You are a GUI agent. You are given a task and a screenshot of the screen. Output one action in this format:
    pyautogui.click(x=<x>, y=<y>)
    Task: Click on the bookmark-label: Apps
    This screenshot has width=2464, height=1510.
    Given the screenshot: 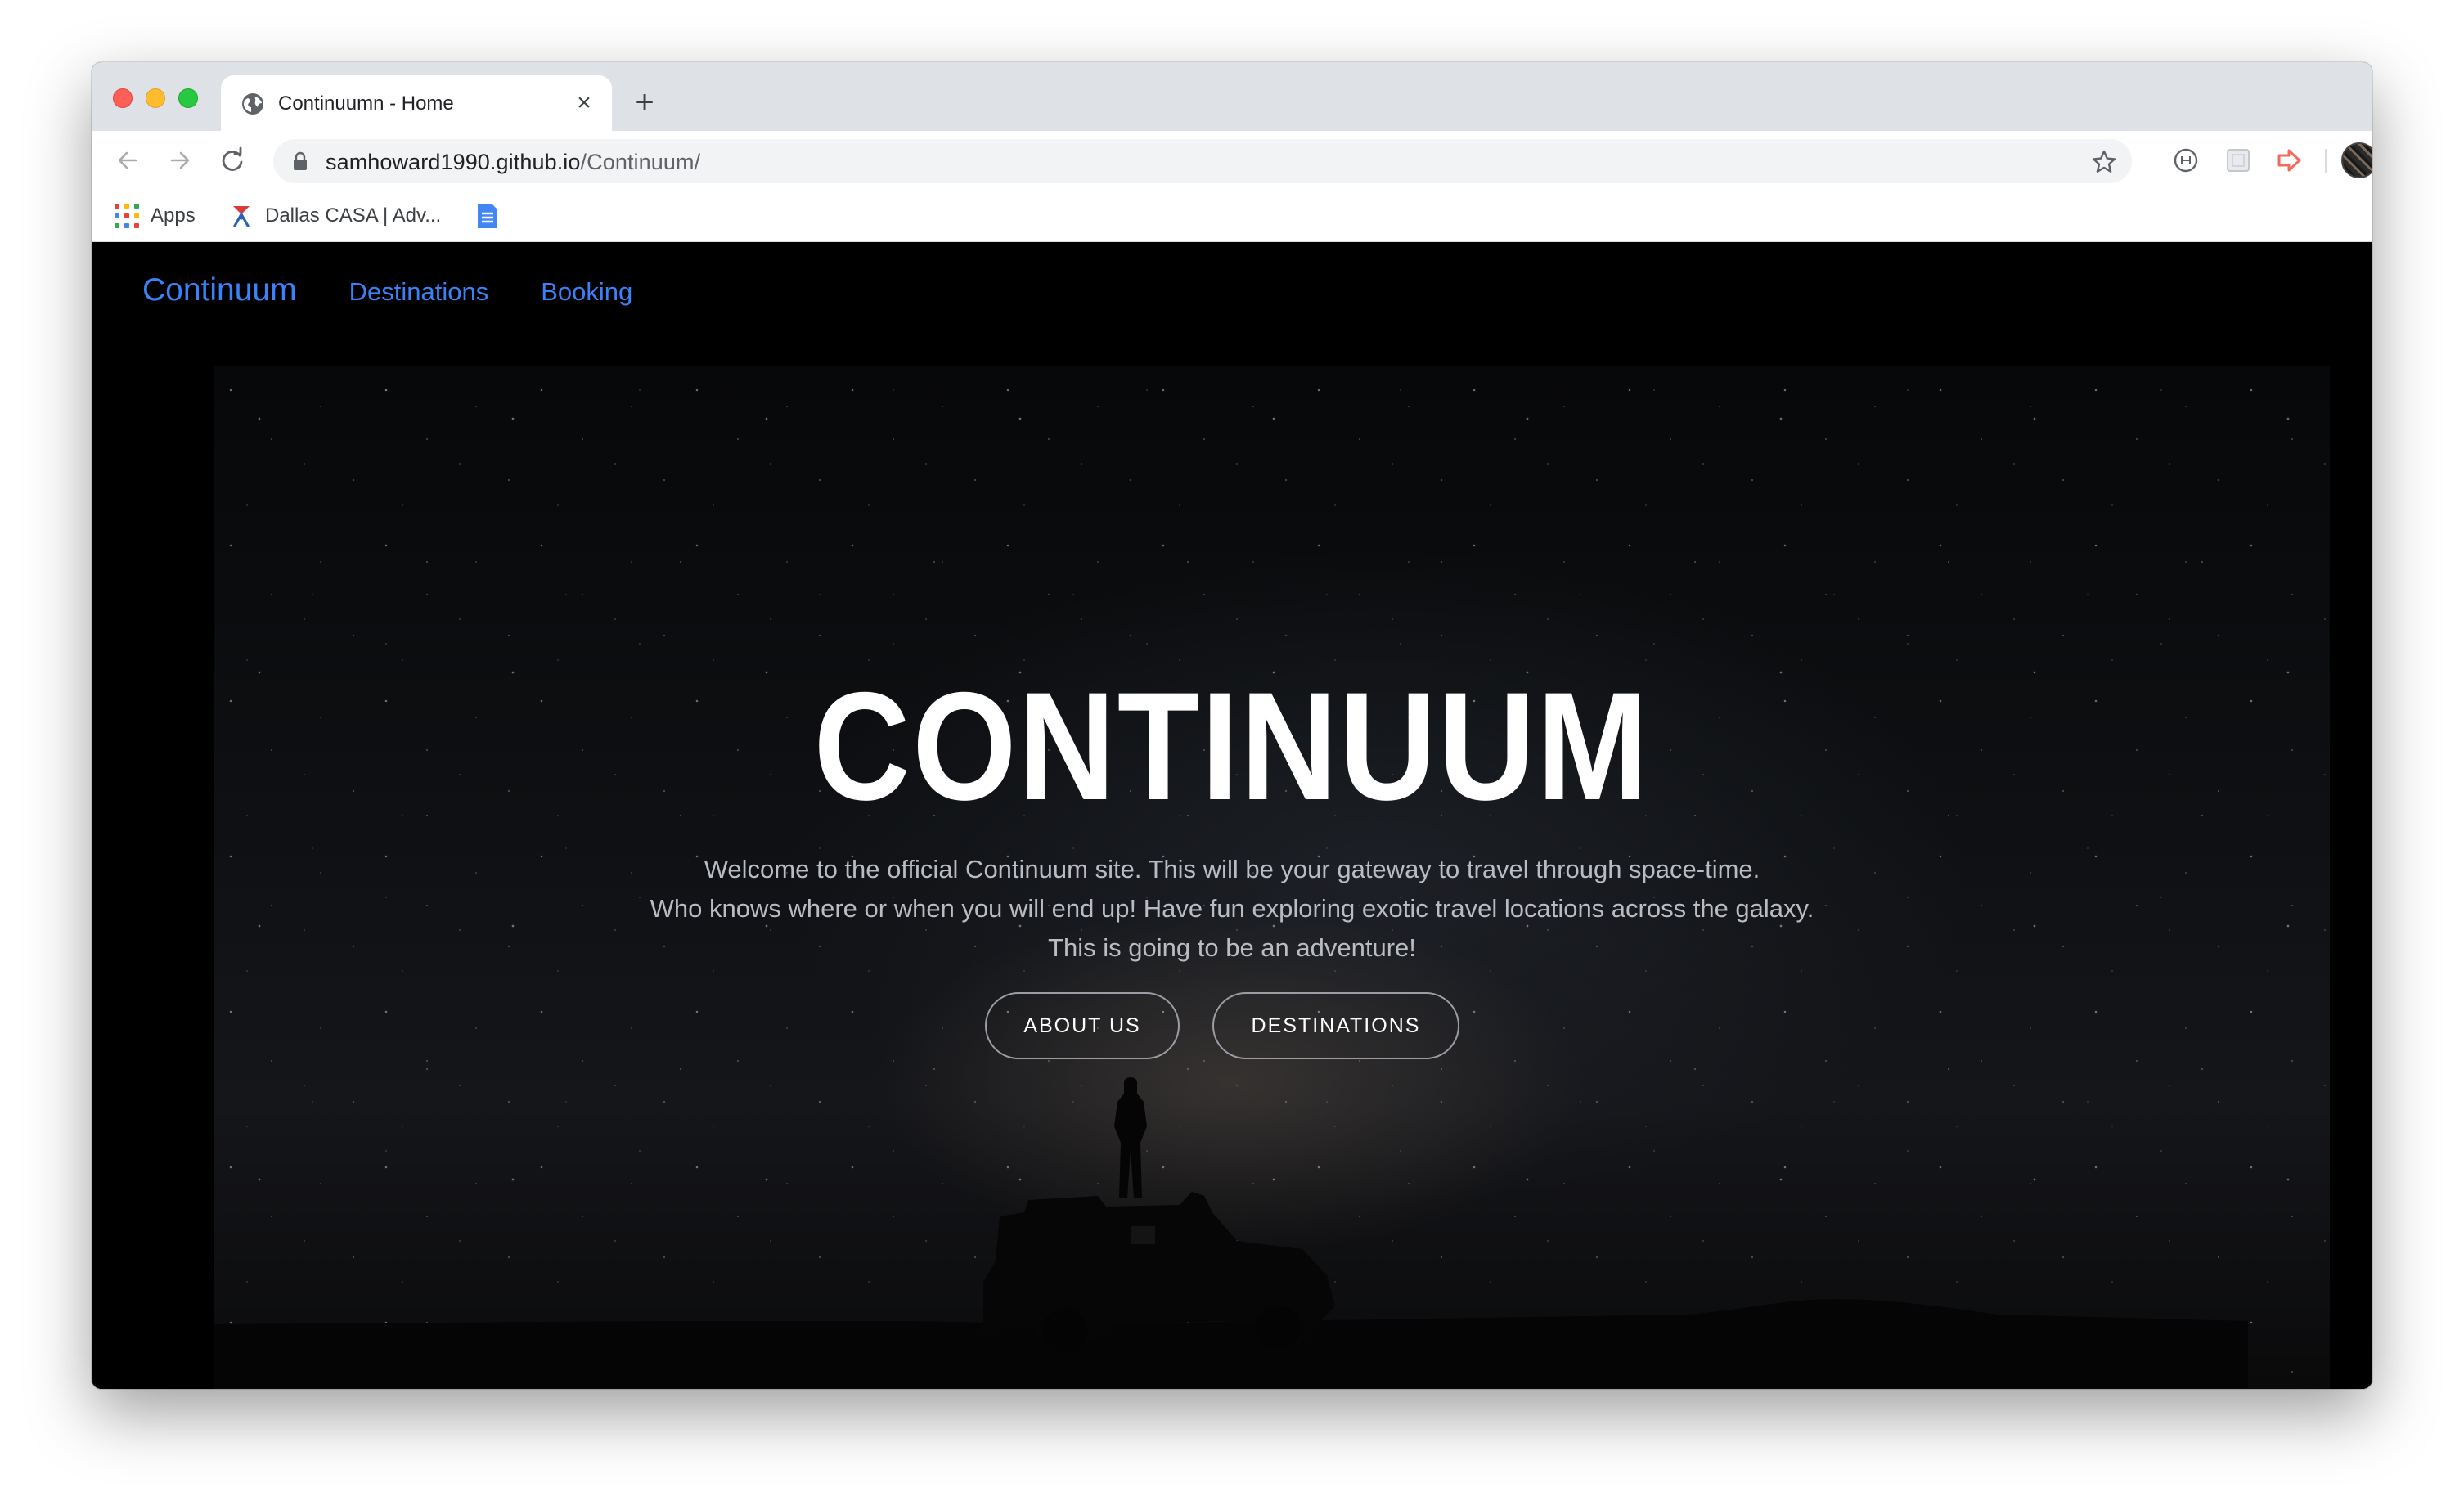 What is the action you would take?
    pyautogui.click(x=173, y=215)
    